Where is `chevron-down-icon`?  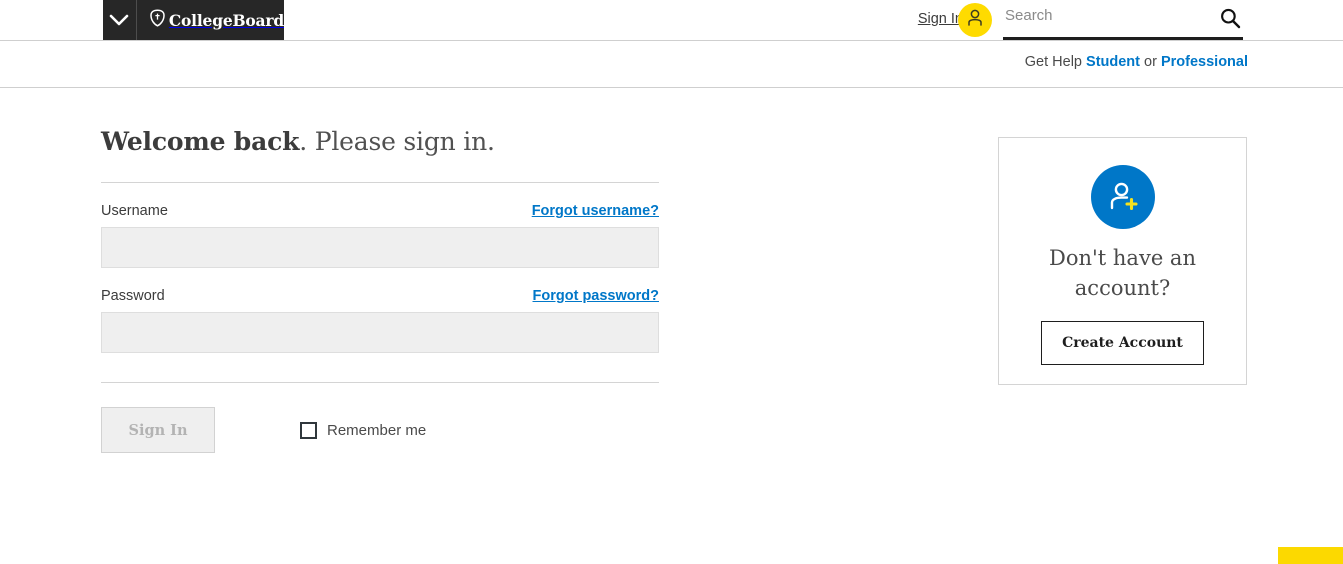
chevron-down-icon is located at coordinates (119, 20).